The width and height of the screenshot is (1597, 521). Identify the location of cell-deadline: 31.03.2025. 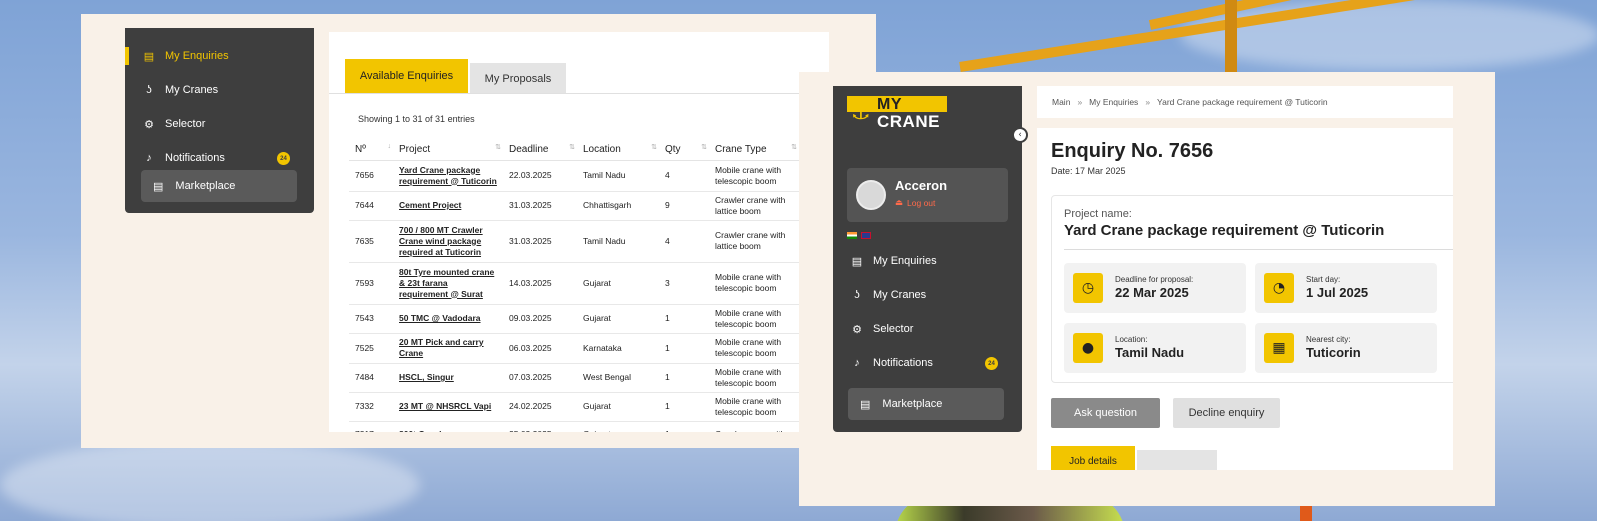
(540, 206).